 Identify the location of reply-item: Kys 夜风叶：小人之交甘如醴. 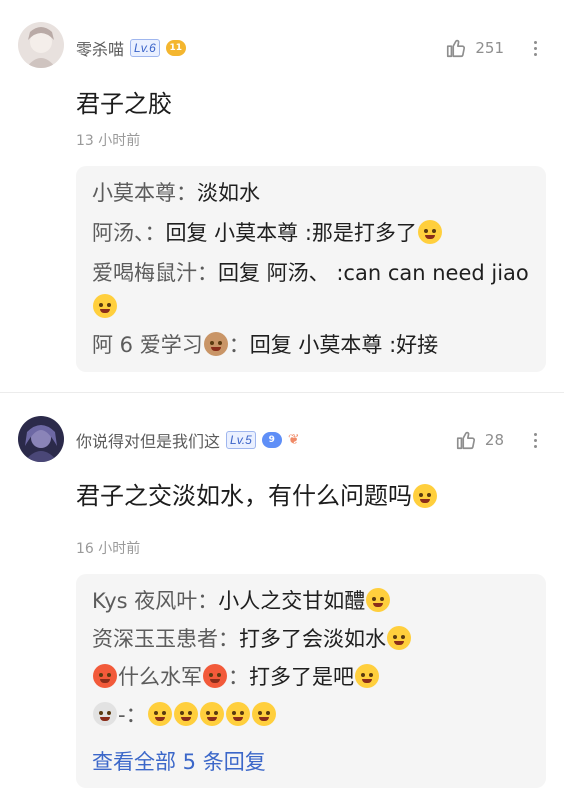
(312, 601).